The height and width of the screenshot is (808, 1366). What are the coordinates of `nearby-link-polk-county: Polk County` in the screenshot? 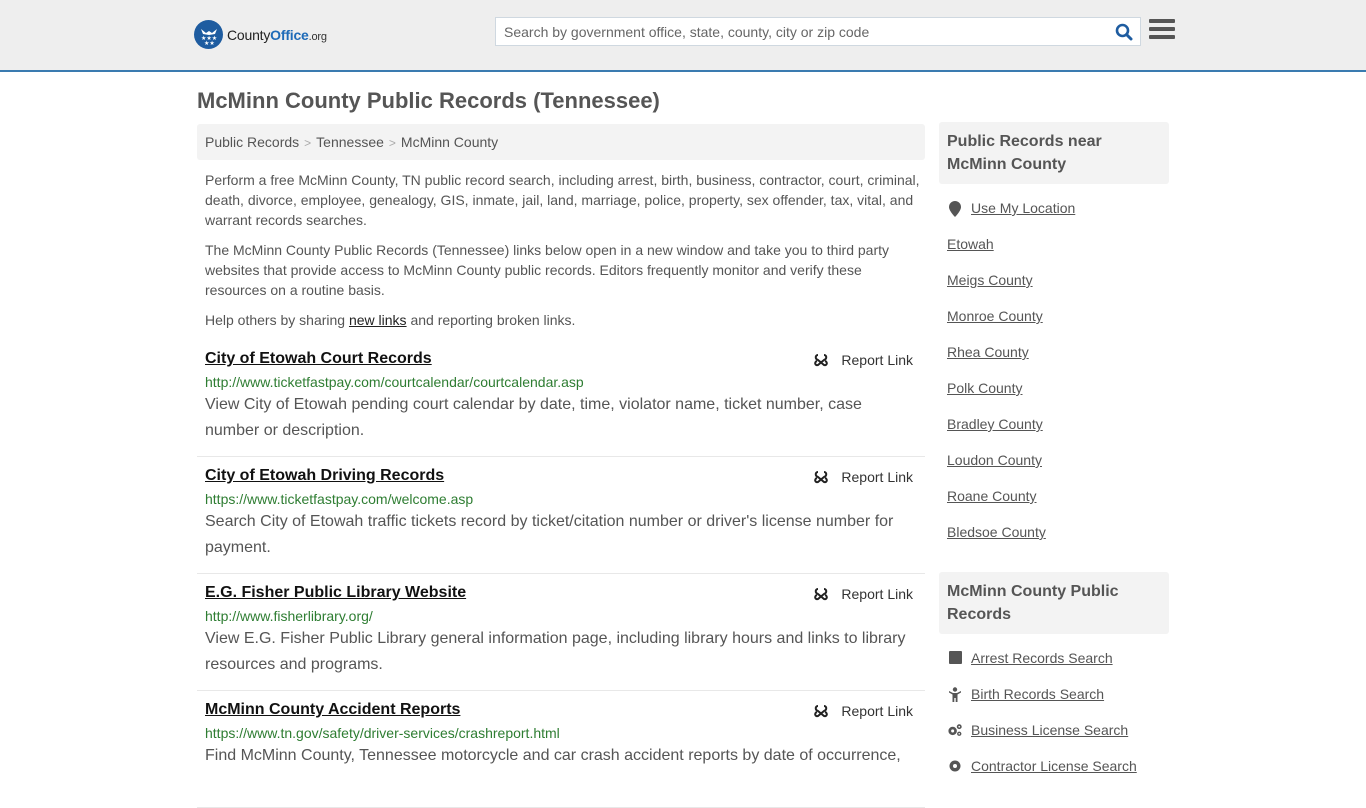 It's located at (984, 388).